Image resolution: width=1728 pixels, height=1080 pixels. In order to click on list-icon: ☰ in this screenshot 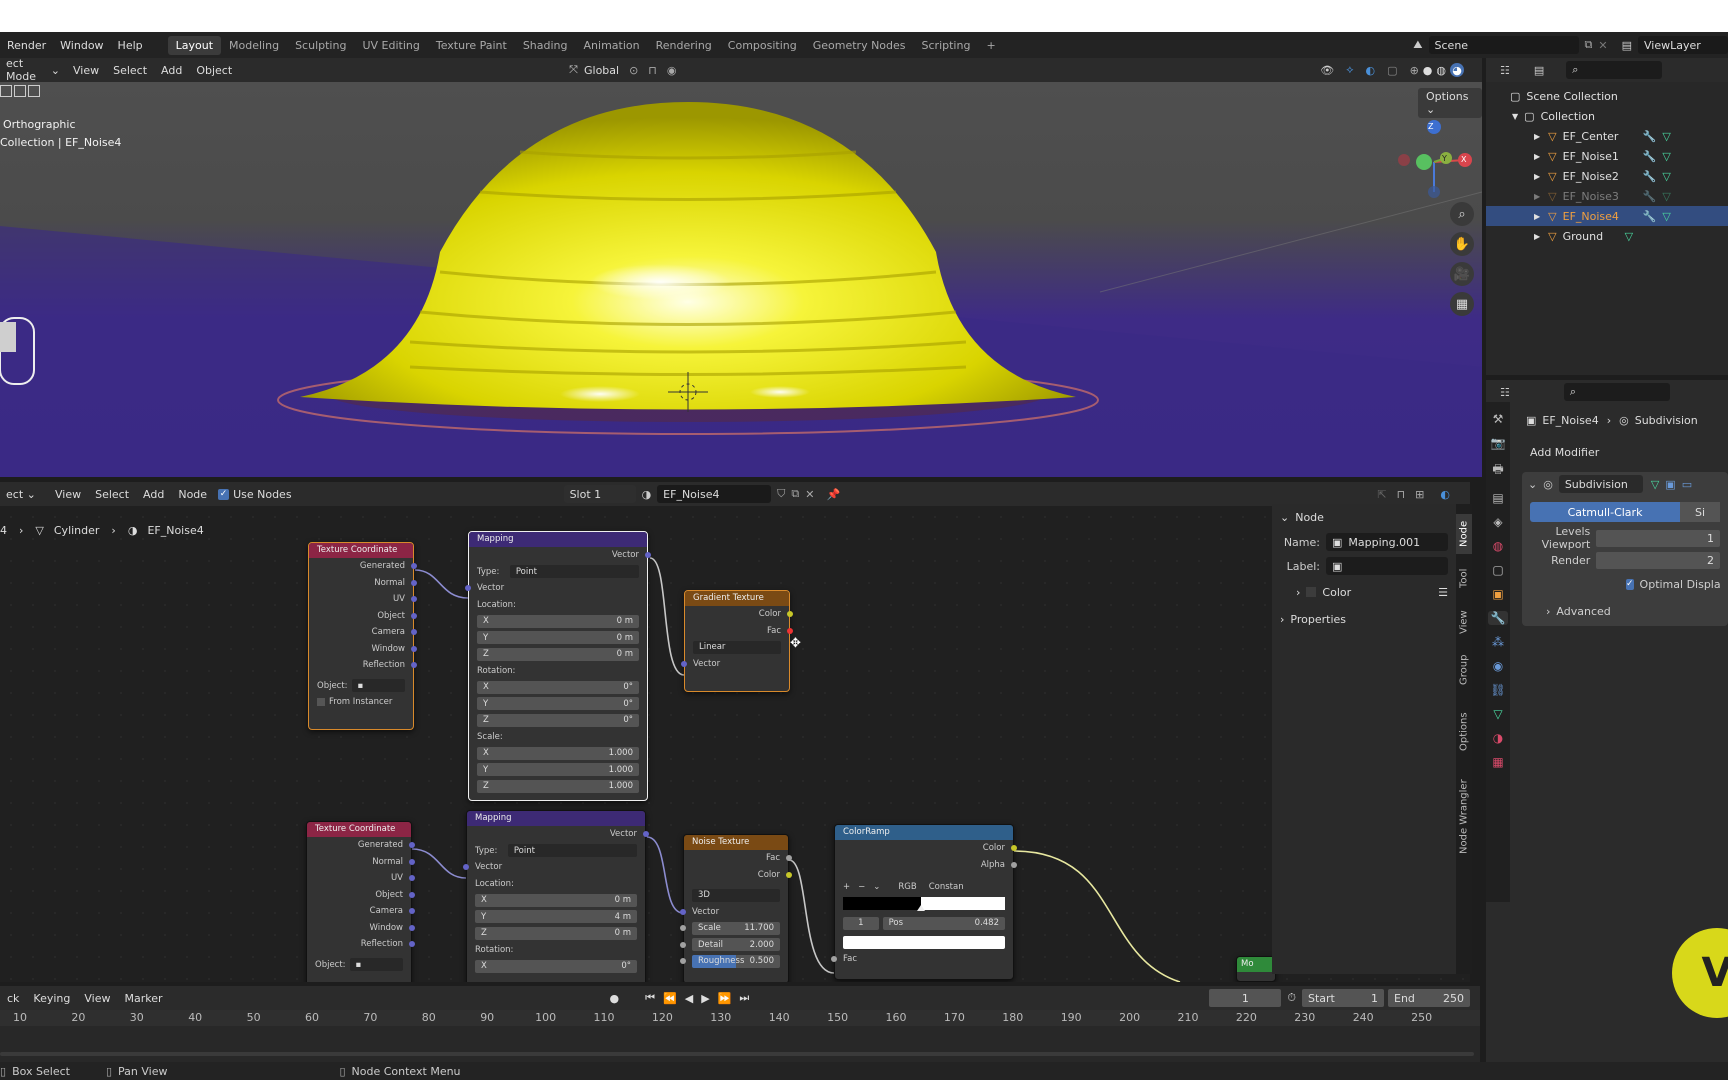, I will do `click(1443, 592)`.